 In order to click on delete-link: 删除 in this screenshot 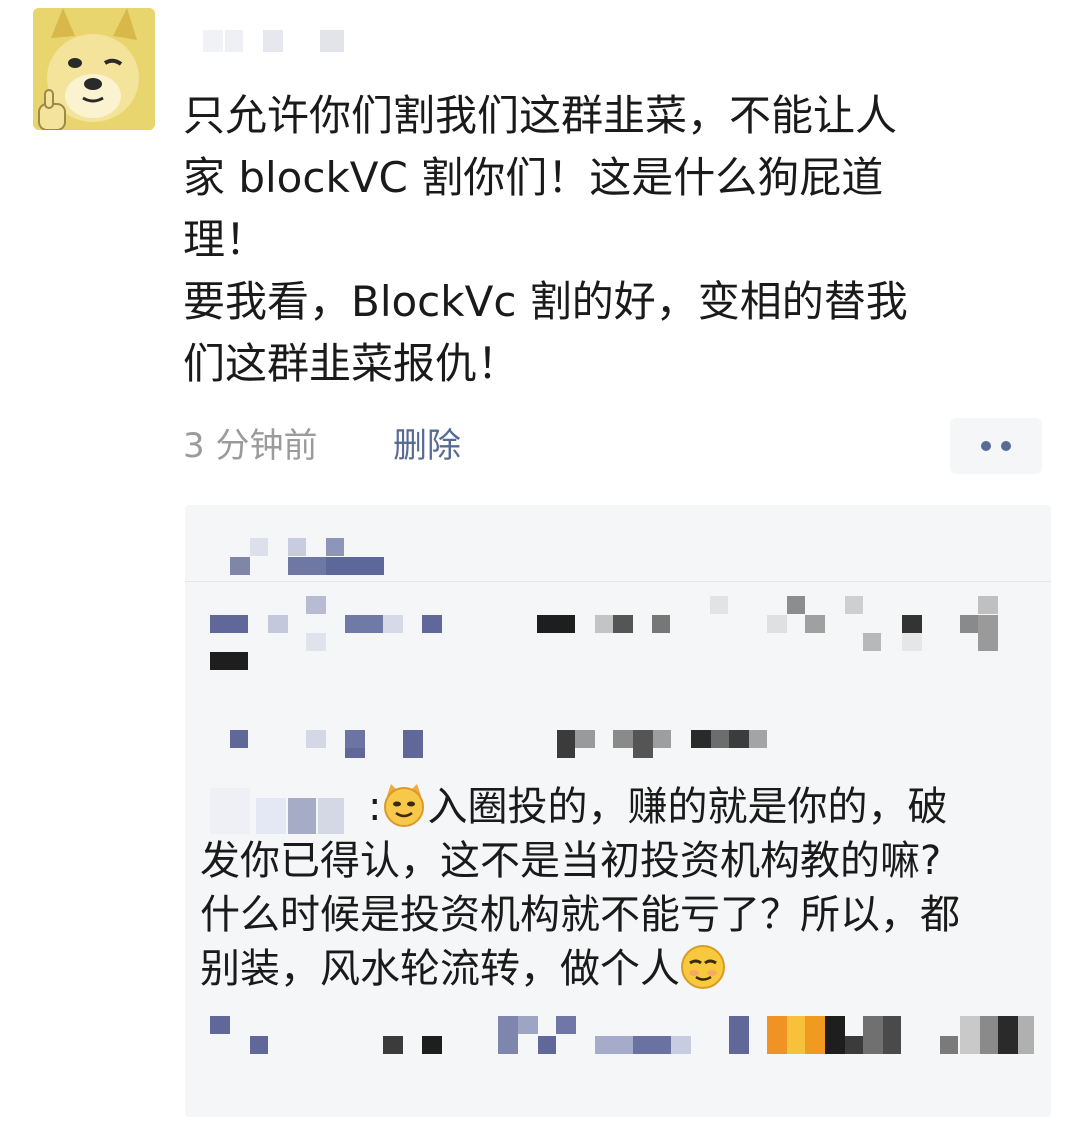, I will do `click(427, 446)`.